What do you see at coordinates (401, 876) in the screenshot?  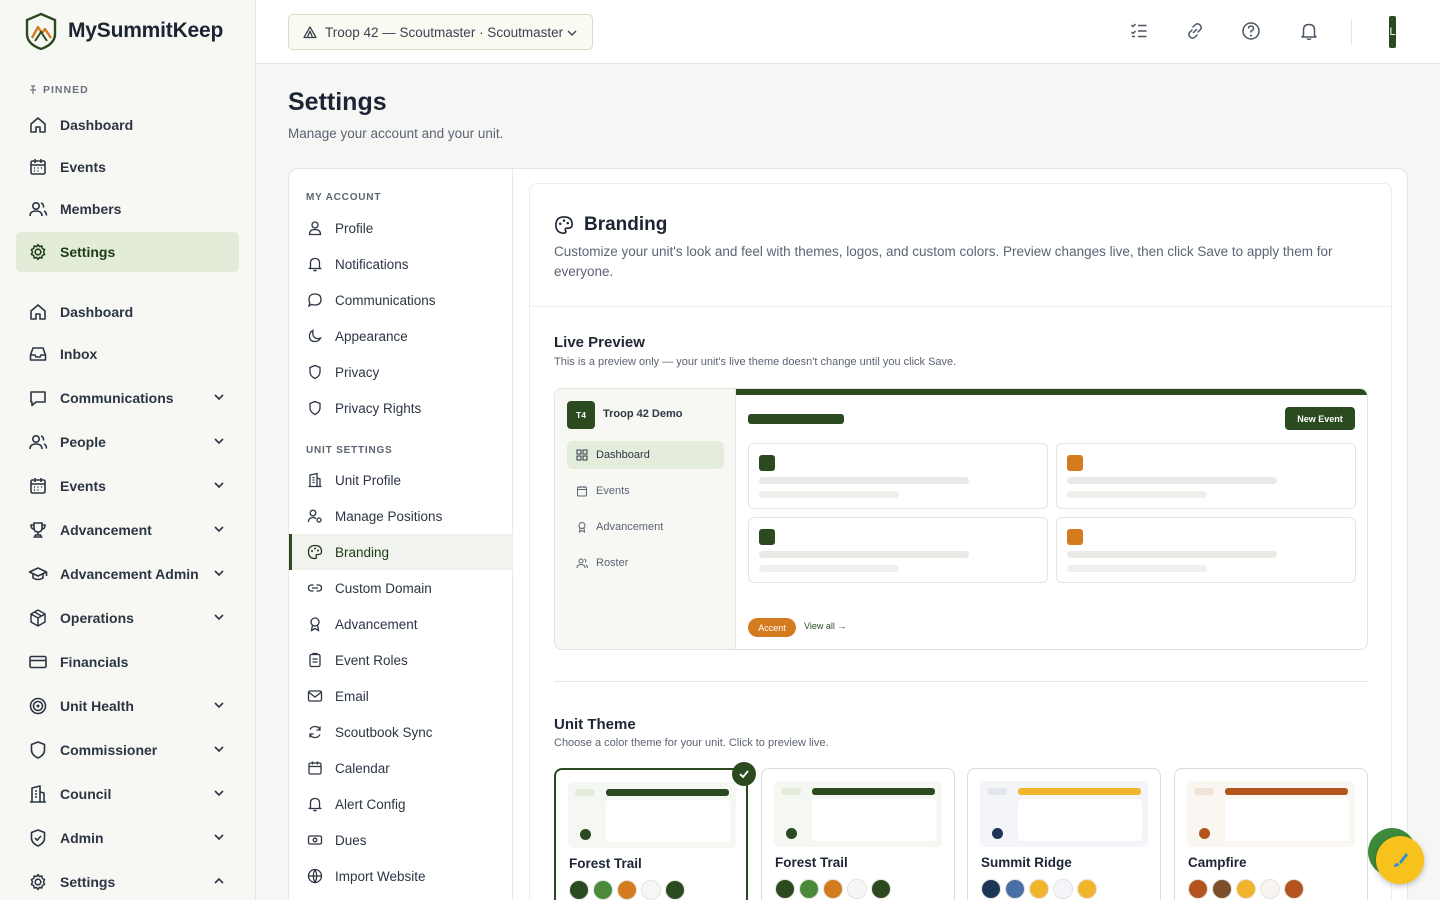 I see `settings-nav-import-website: Import Website` at bounding box center [401, 876].